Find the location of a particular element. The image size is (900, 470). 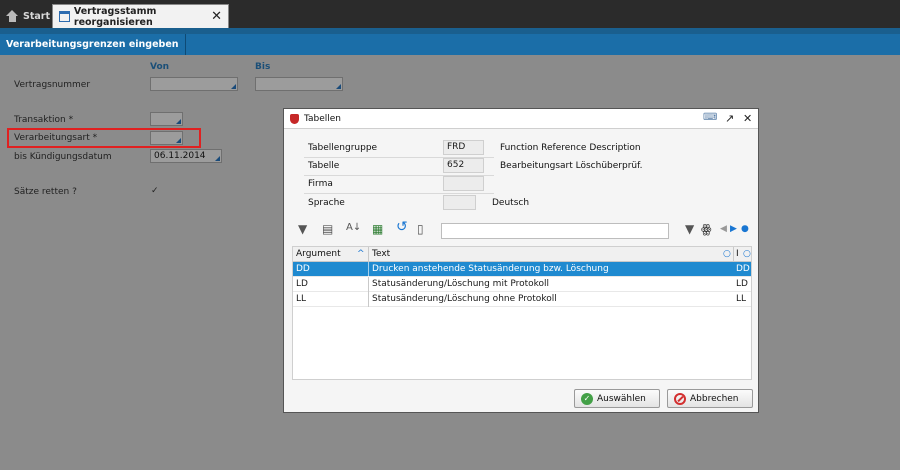

tab-vertragsstamm: Vertragsstamm reorganisieren ✕ is located at coordinates (140, 16).